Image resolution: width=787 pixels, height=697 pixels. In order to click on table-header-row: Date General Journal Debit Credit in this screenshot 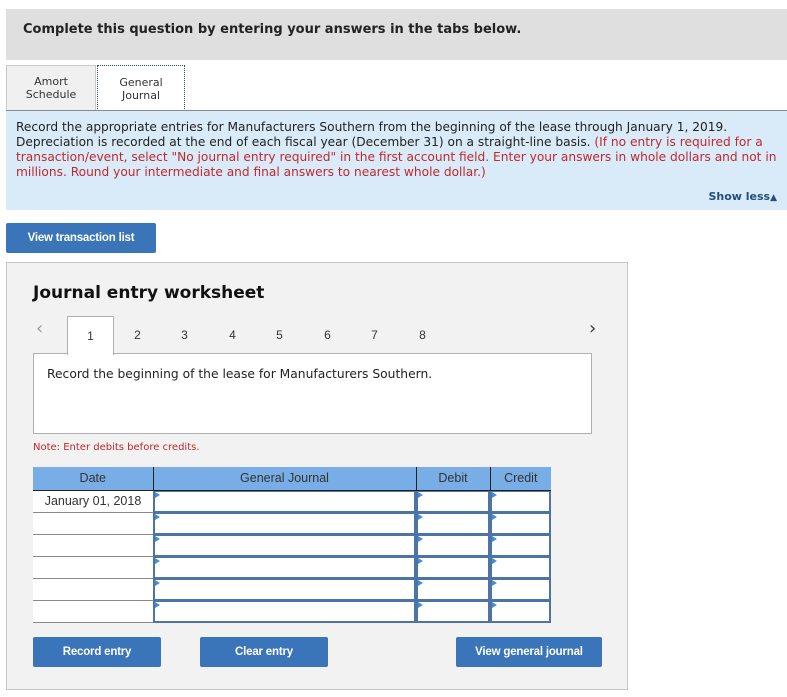, I will do `click(292, 479)`.